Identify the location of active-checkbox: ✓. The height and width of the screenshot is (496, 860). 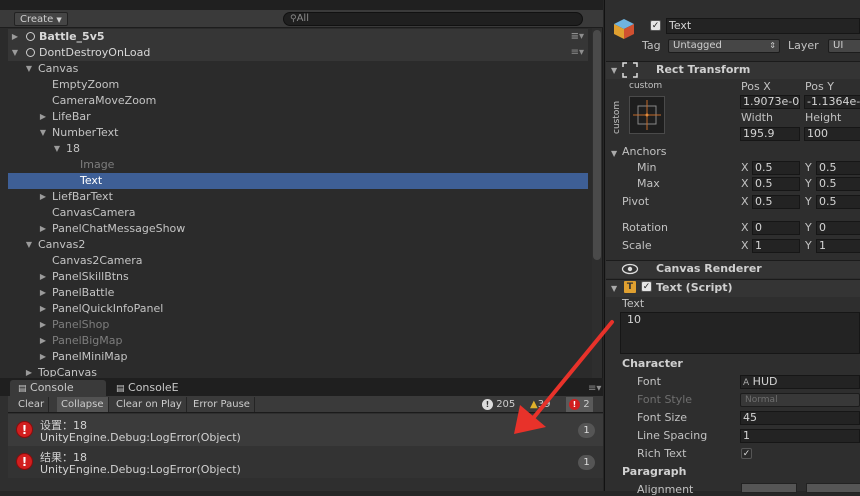
(655, 25).